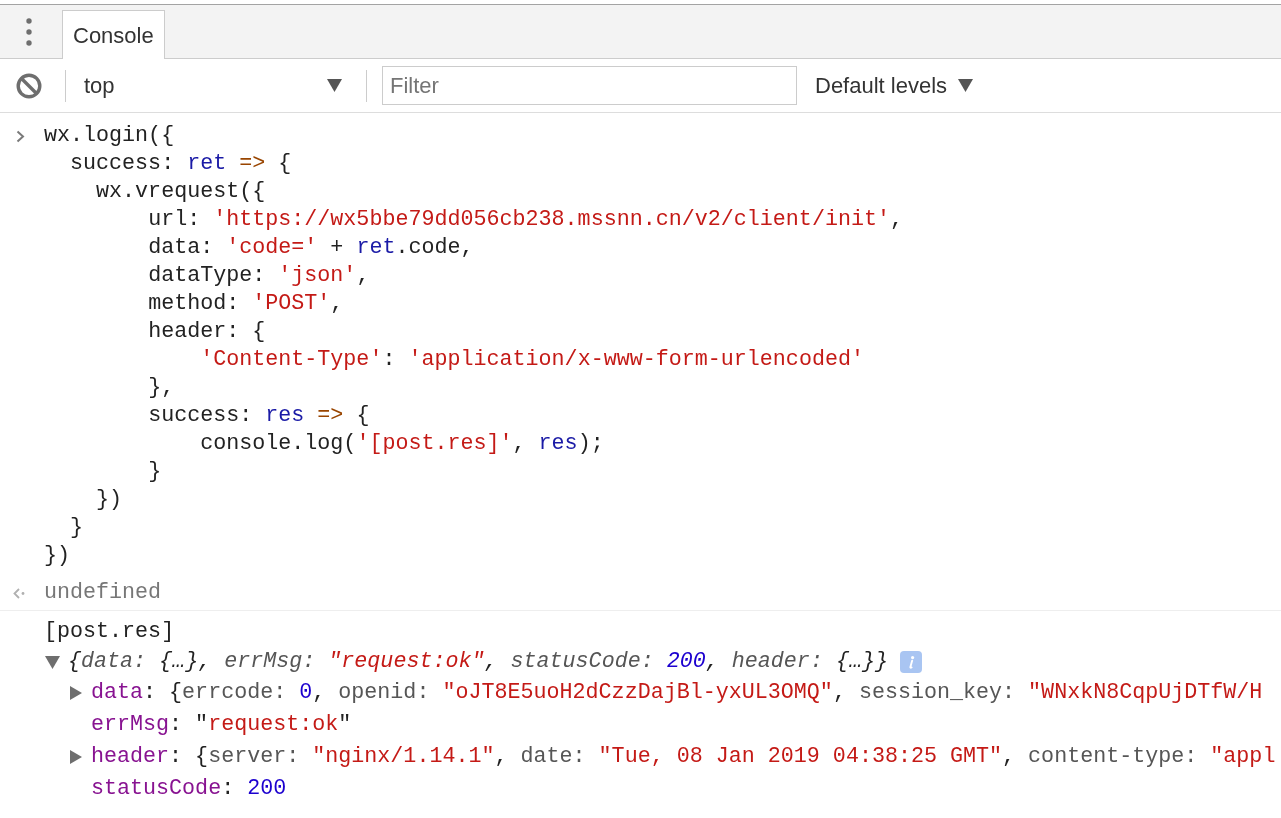 This screenshot has width=1281, height=818. Describe the element at coordinates (221, 85) in the screenshot. I see `context-select: top` at that location.